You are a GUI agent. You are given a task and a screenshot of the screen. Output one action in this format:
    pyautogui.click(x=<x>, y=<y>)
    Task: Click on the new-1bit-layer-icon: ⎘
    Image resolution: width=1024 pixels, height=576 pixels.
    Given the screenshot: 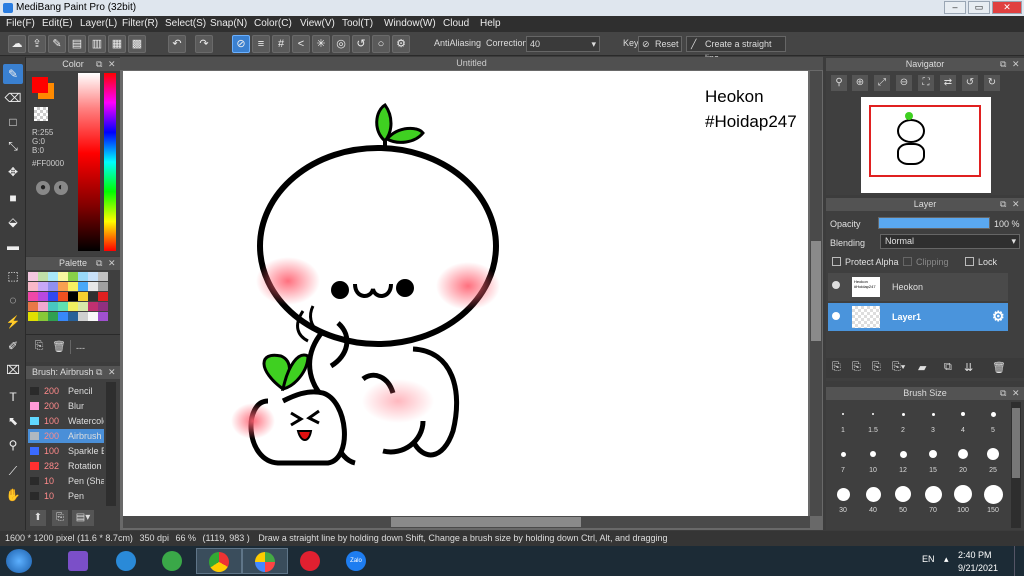 What is the action you would take?
    pyautogui.click(x=876, y=367)
    